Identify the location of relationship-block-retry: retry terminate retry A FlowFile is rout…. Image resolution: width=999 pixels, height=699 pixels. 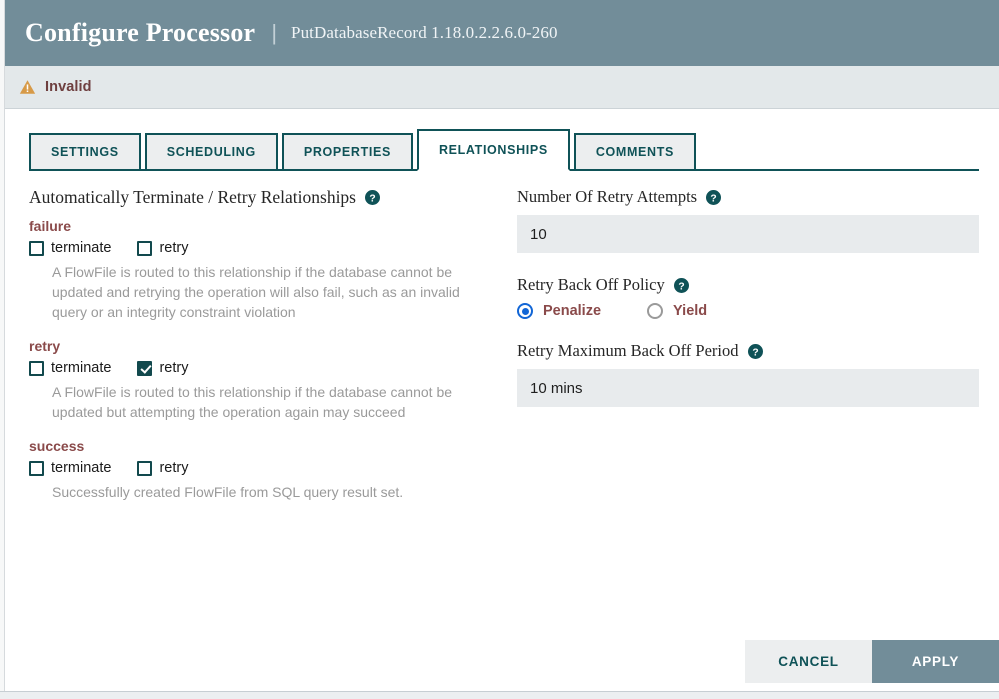
(262, 380).